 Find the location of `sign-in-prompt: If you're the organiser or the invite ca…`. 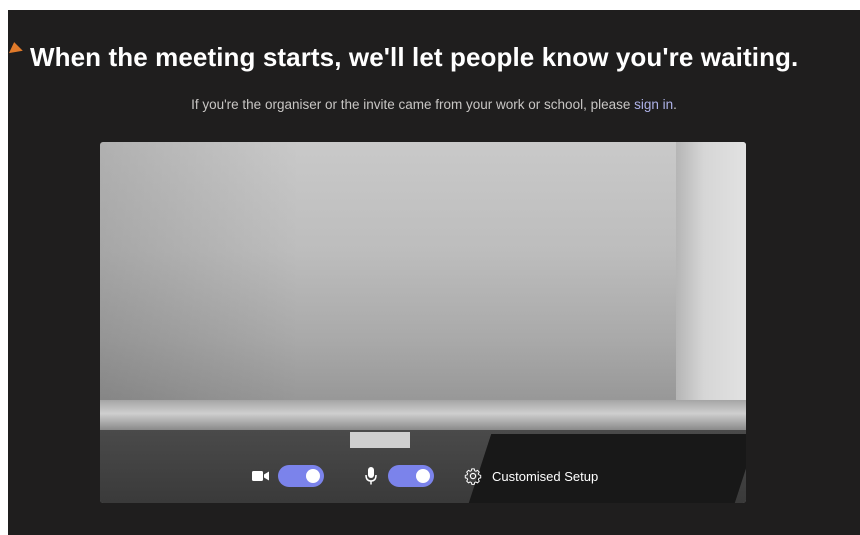

sign-in-prompt: If you're the organiser or the invite ca… is located at coordinates (434, 104).